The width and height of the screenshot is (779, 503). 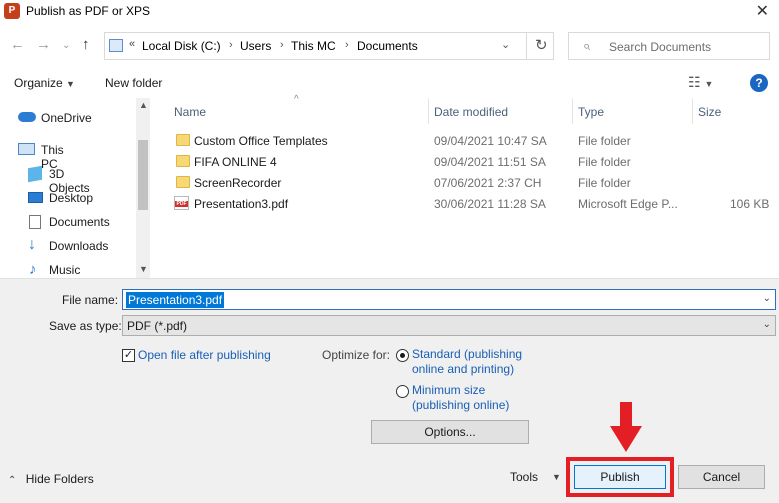 I want to click on tools-button: Tools, so click(x=524, y=477).